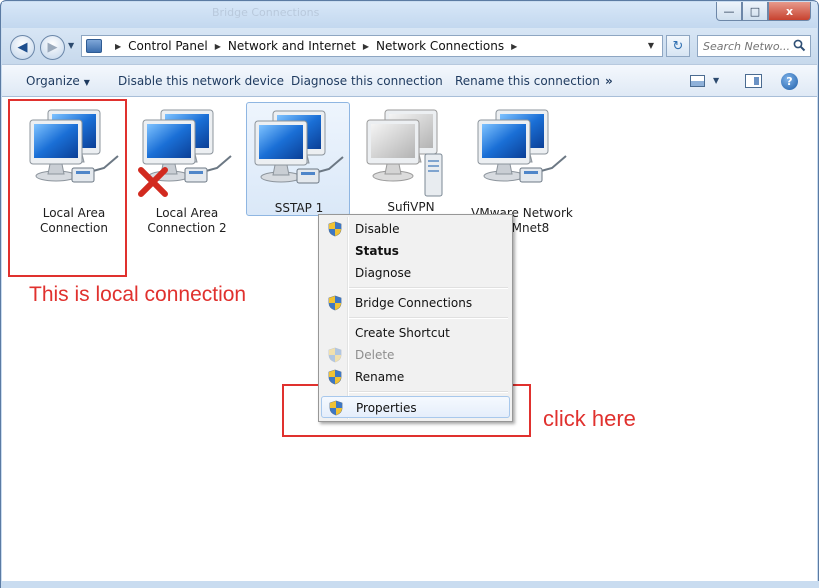  What do you see at coordinates (187, 220) in the screenshot?
I see `connection-label: Local Area Connection 2` at bounding box center [187, 220].